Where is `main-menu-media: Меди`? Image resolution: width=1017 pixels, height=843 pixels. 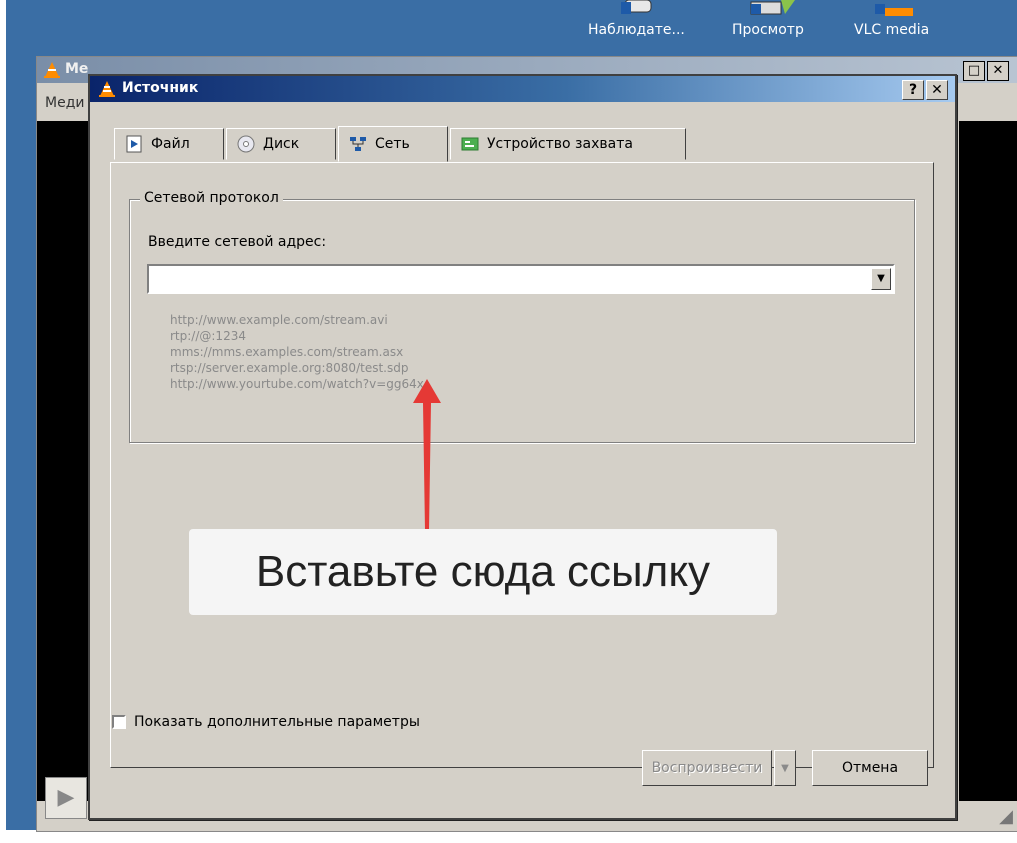
main-menu-media: Меди is located at coordinates (64, 103).